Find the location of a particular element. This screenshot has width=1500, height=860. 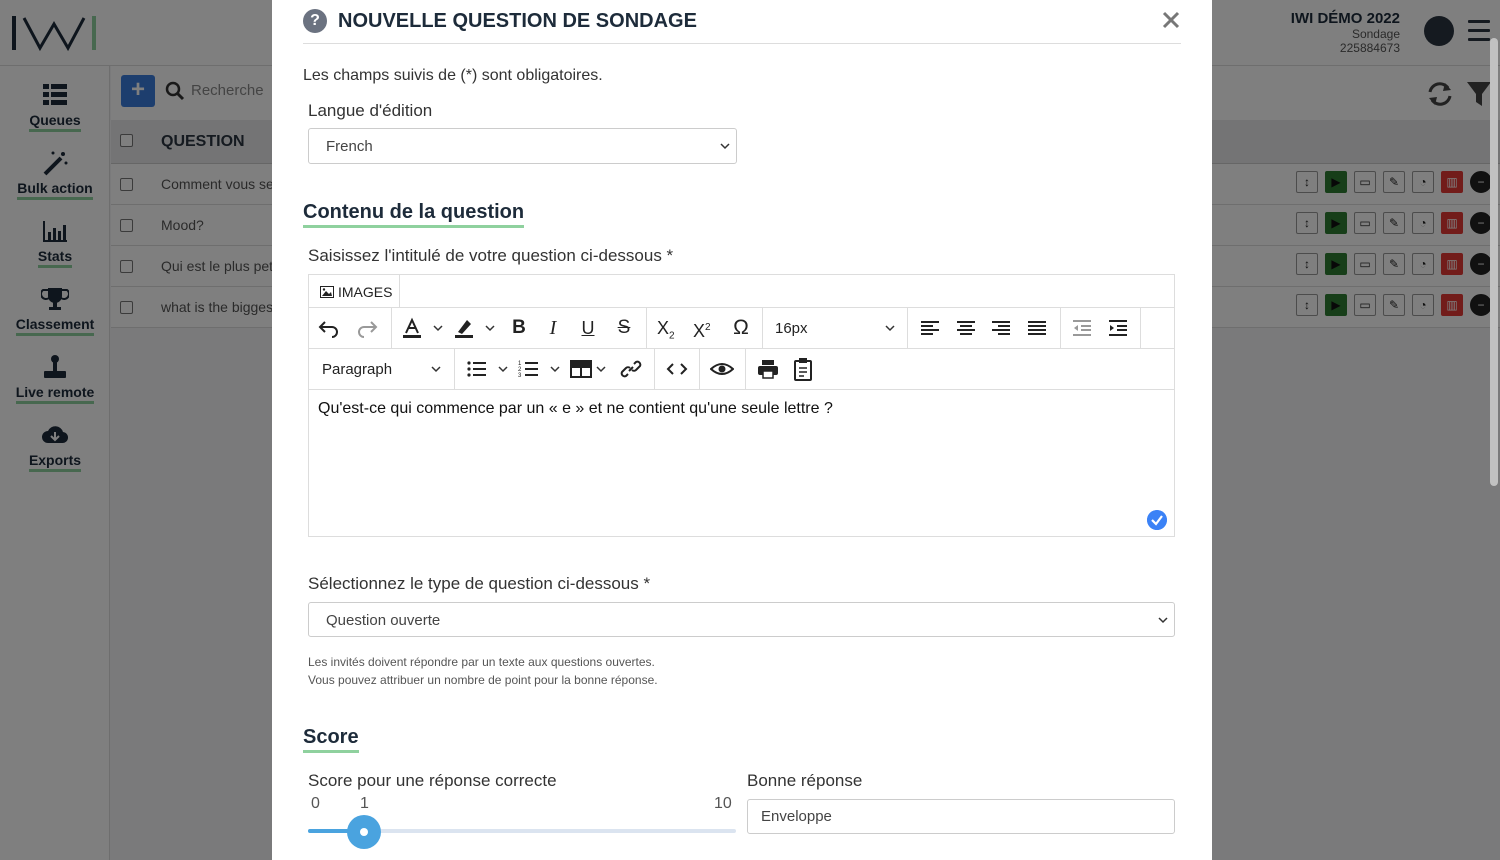

section-title-content: Contenu de la question is located at coordinates (414, 214).